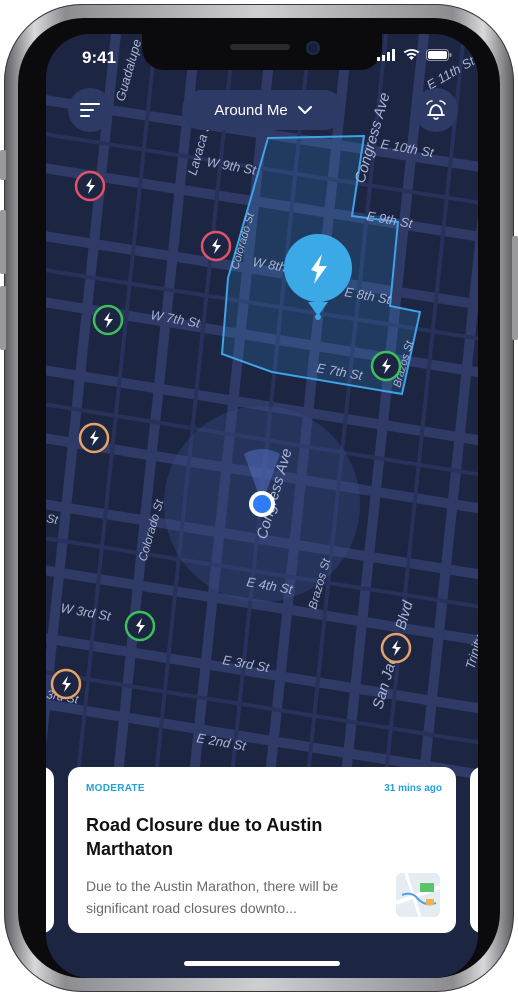 This screenshot has height=996, width=518. I want to click on incident-title: Road Closure due to Austin Marthaton, so click(204, 837).